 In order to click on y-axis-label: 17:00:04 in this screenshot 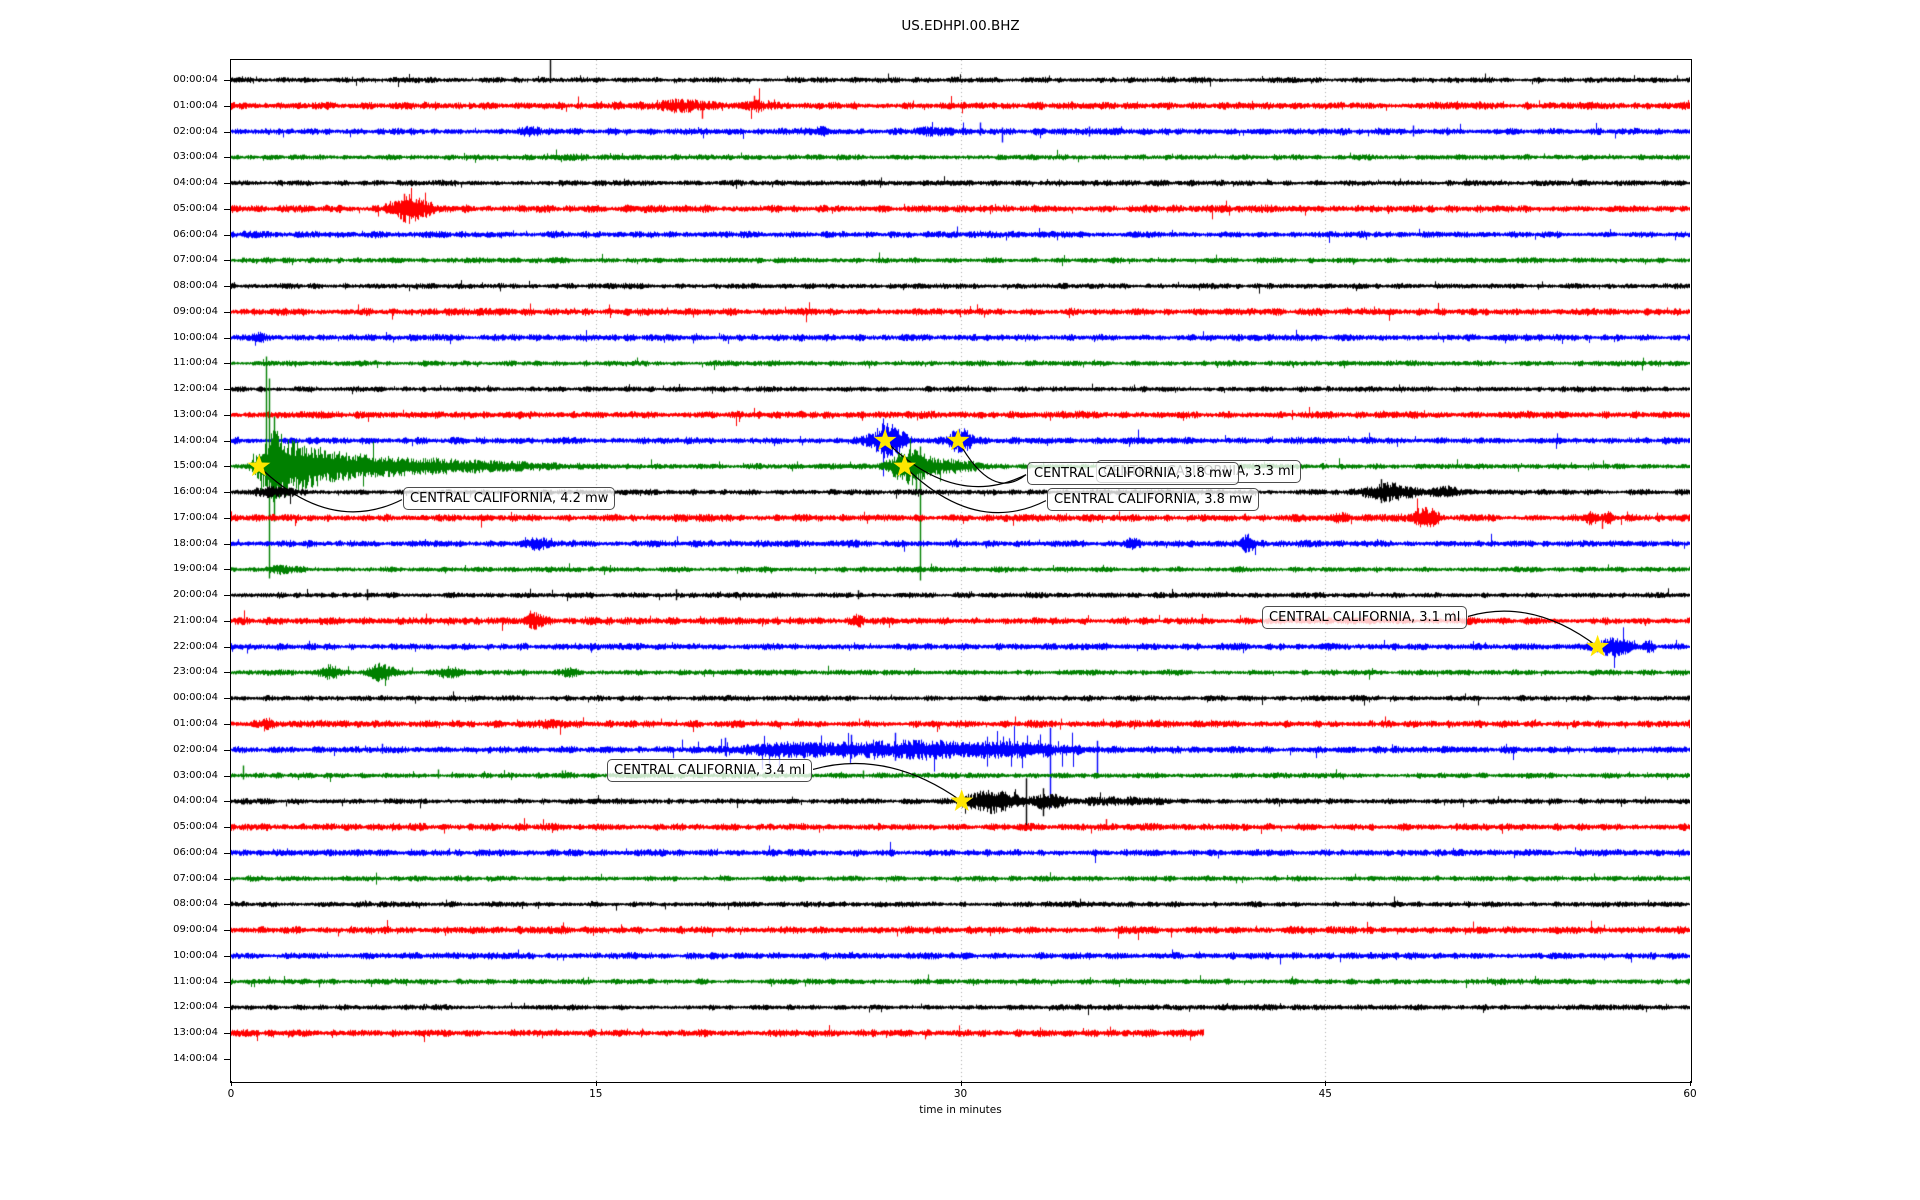, I will do `click(195, 517)`.